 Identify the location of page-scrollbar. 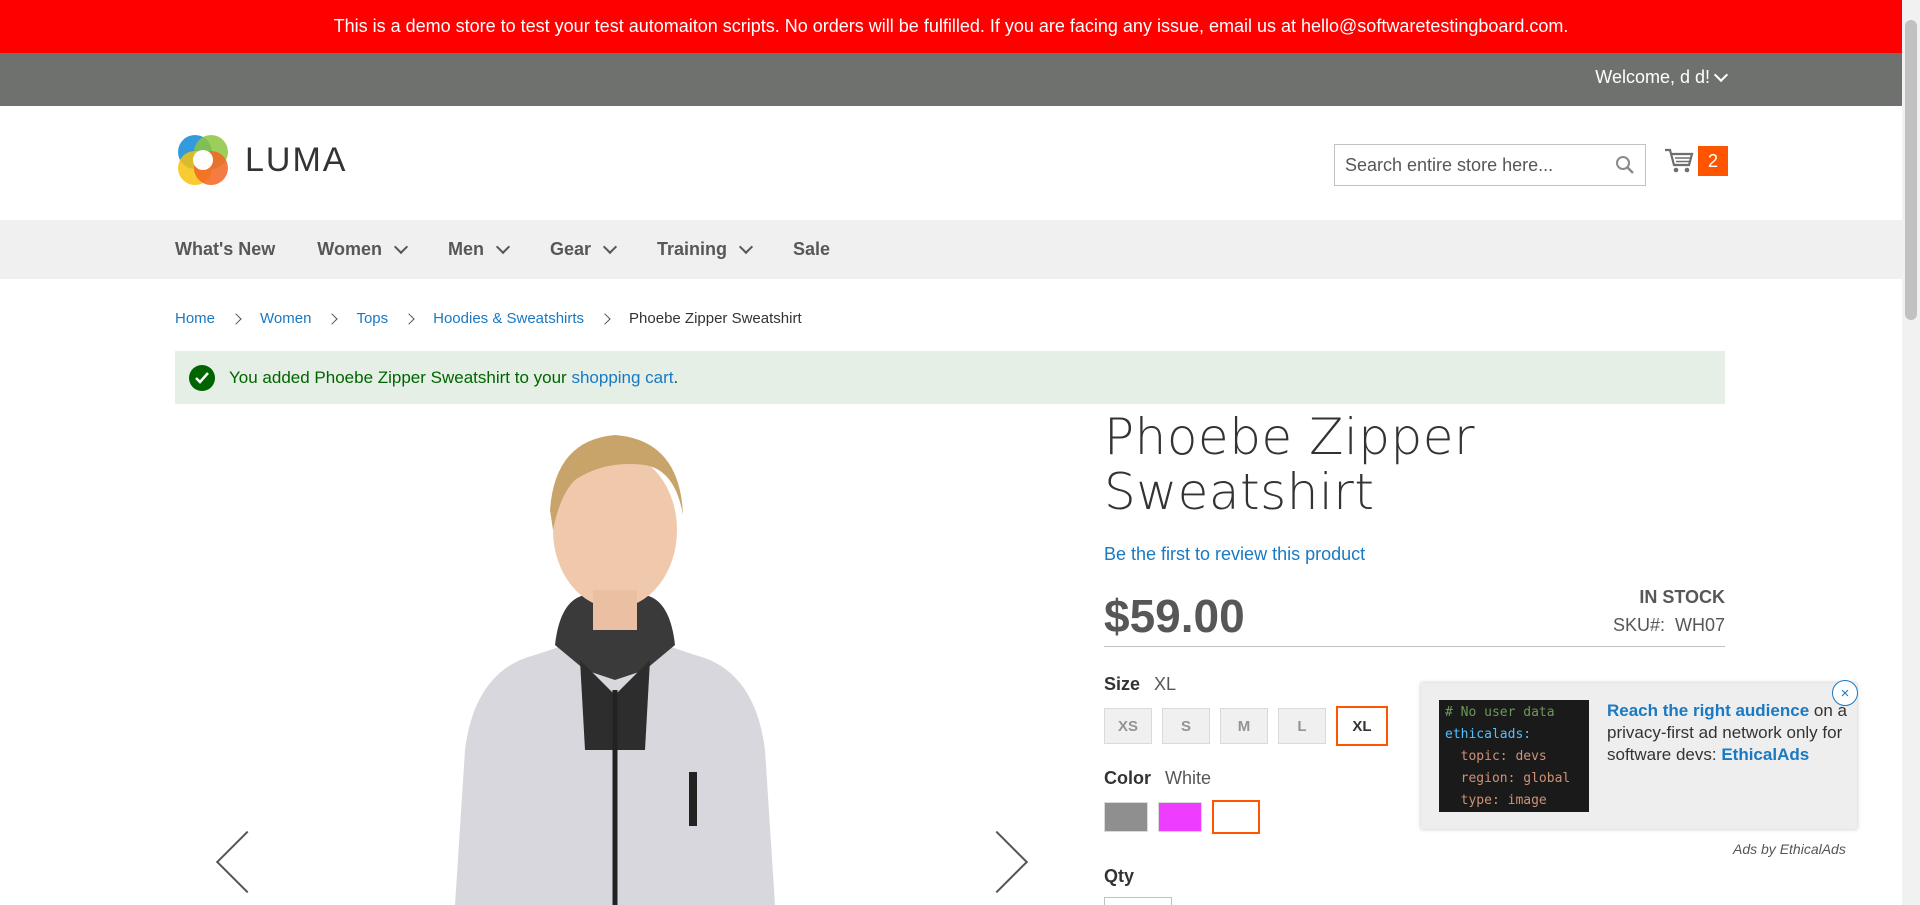
(1911, 452).